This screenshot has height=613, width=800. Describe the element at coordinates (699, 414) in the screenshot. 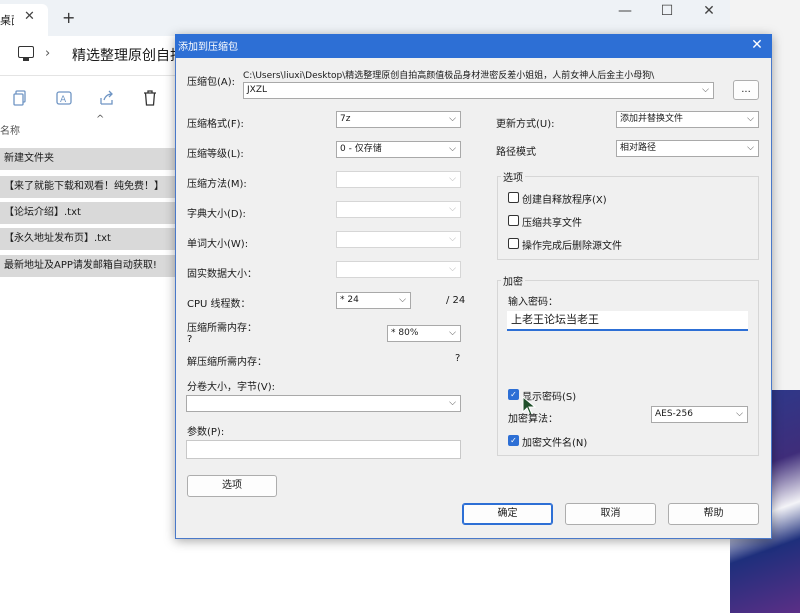

I see `enc-method-combo: AES-256 ⌵` at that location.